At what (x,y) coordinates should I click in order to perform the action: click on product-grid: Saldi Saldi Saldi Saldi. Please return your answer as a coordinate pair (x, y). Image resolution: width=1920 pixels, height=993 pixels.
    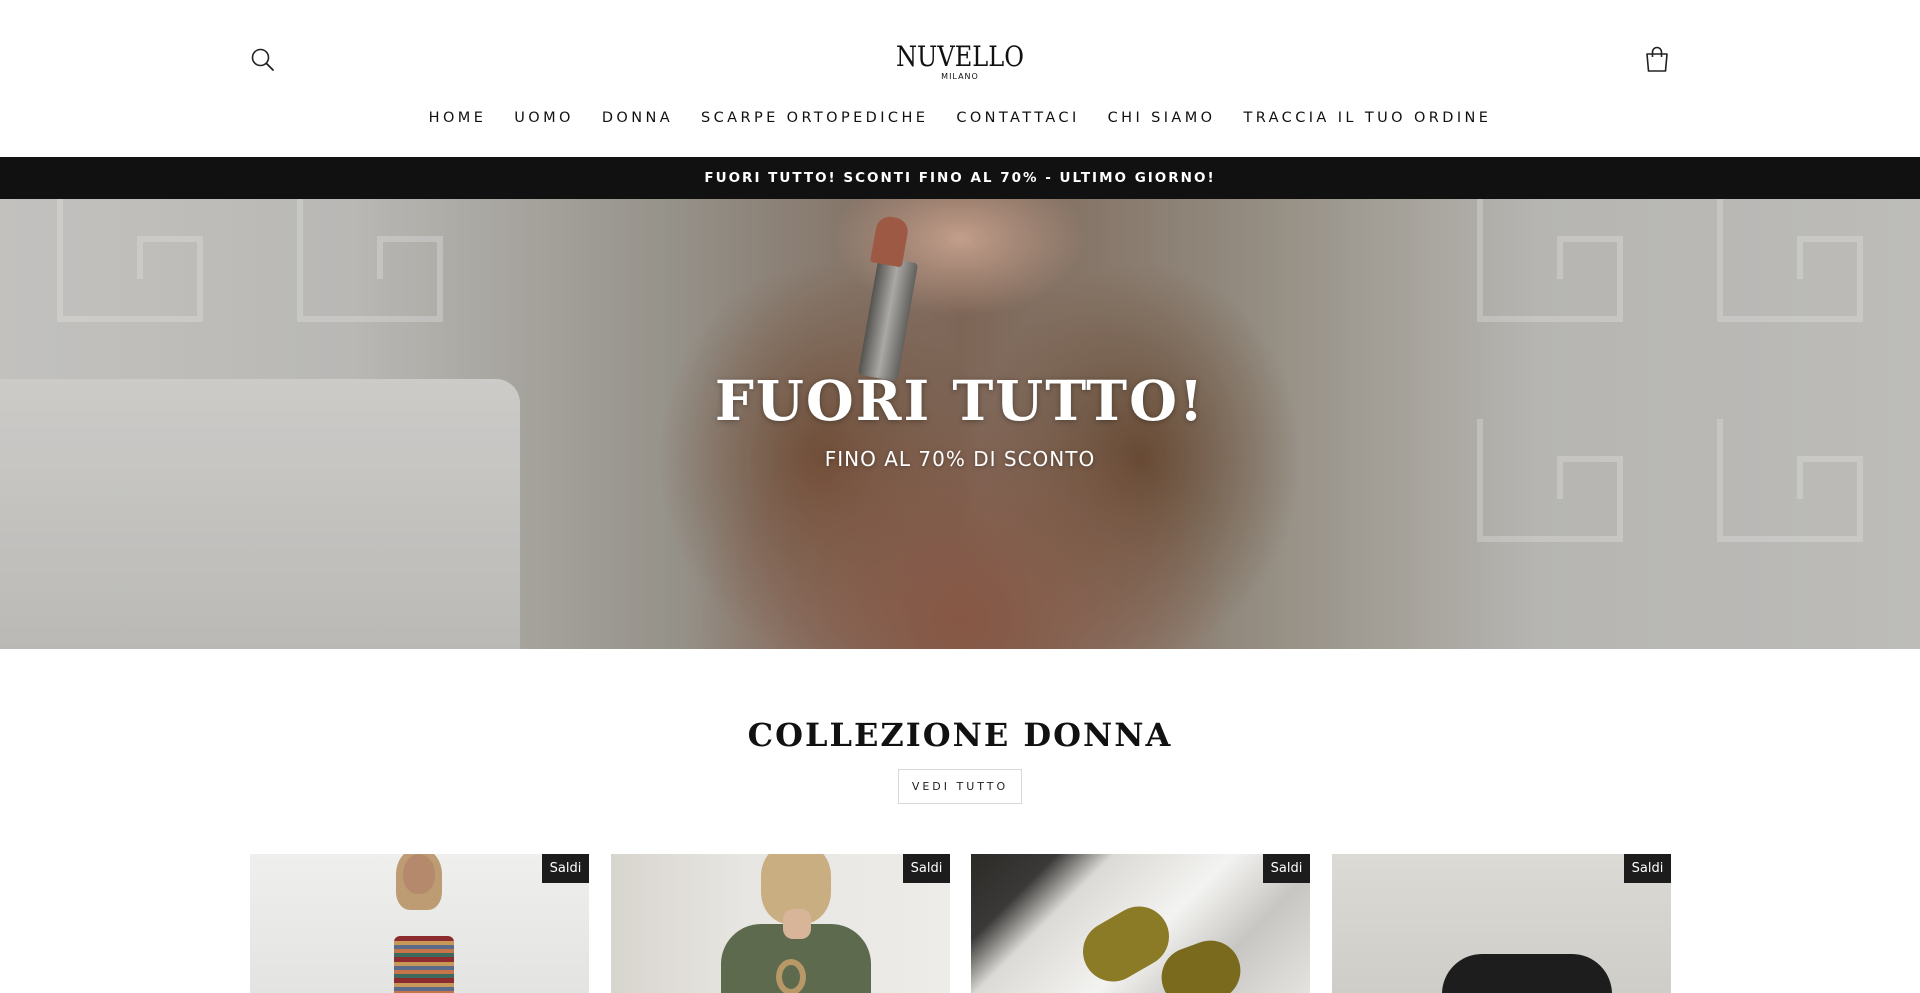
    Looking at the image, I should click on (960, 923).